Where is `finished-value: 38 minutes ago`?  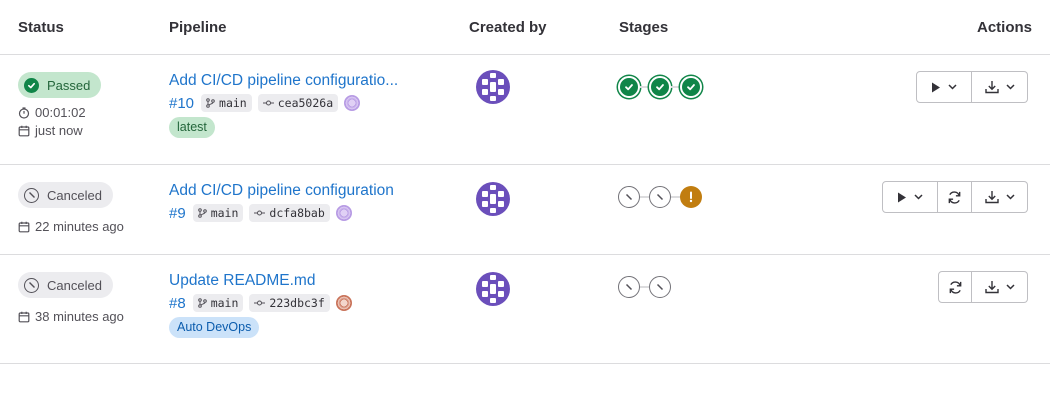 finished-value: 38 minutes ago is located at coordinates (79, 316).